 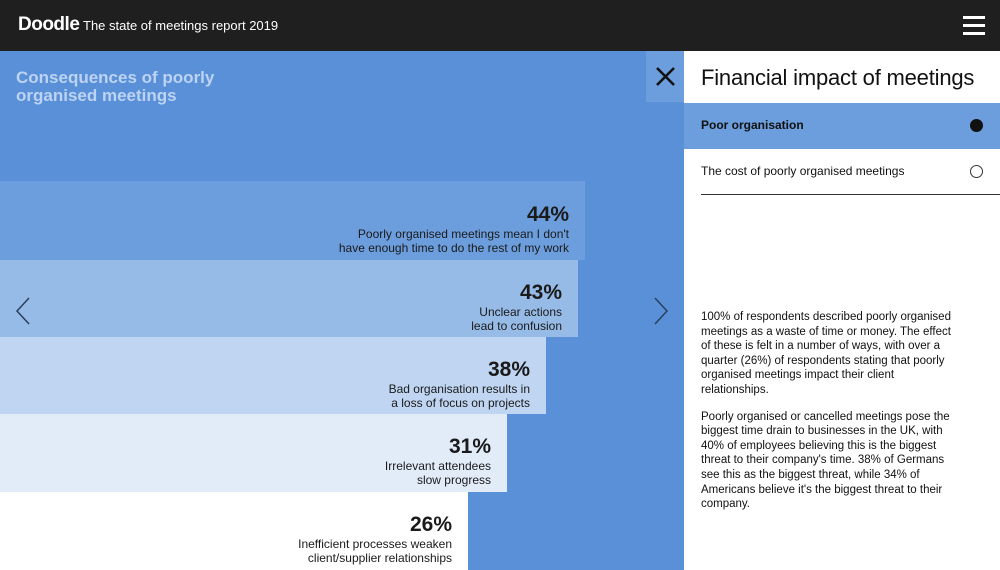 I want to click on step-percent: 26%, so click(x=430, y=524).